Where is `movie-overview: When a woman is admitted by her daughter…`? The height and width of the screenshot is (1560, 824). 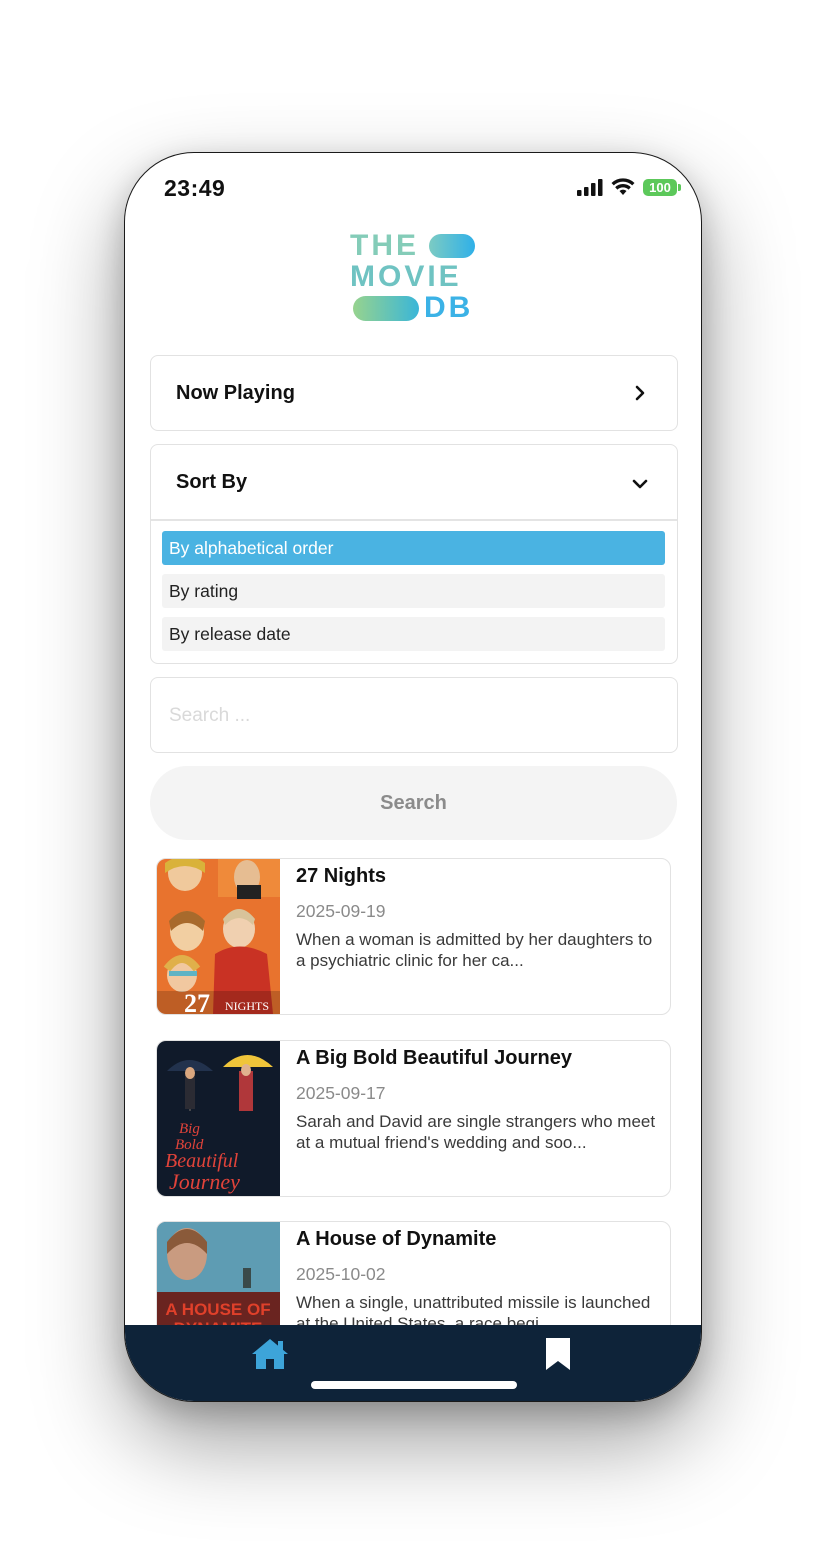 movie-overview: When a woman is admitted by her daughter… is located at coordinates (474, 950).